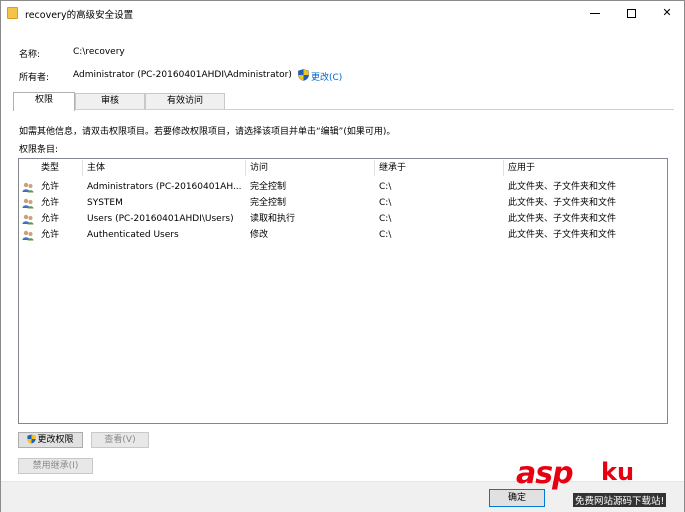 The image size is (685, 512). Describe the element at coordinates (79, 15) in the screenshot. I see `window-title: recovery的高级安全设置` at that location.